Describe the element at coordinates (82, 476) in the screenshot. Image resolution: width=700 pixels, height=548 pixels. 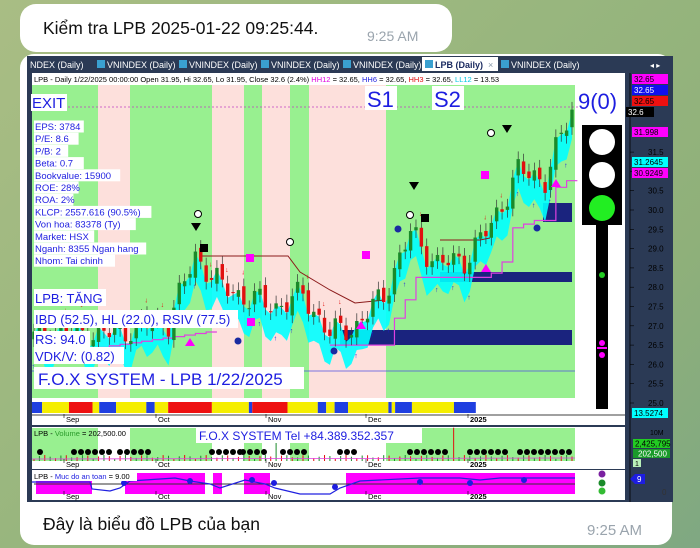
I see `safety-title: LPB - Muc do an toan = 9.00` at that location.